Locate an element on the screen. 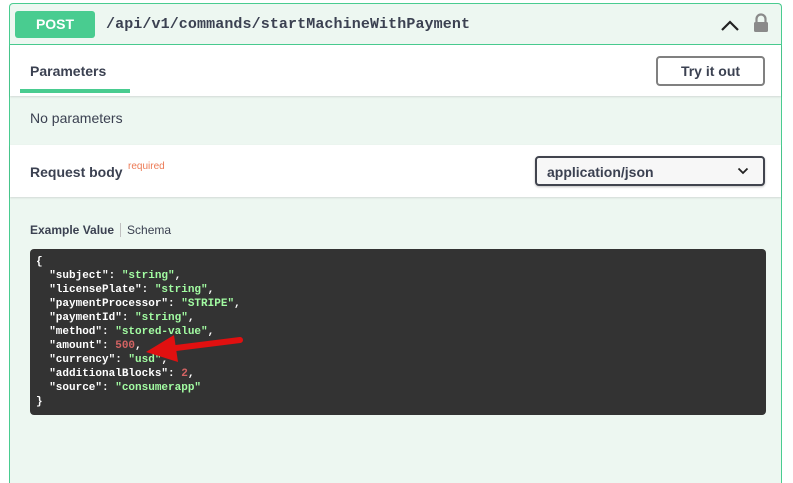  code-line-close: } is located at coordinates (398, 402).